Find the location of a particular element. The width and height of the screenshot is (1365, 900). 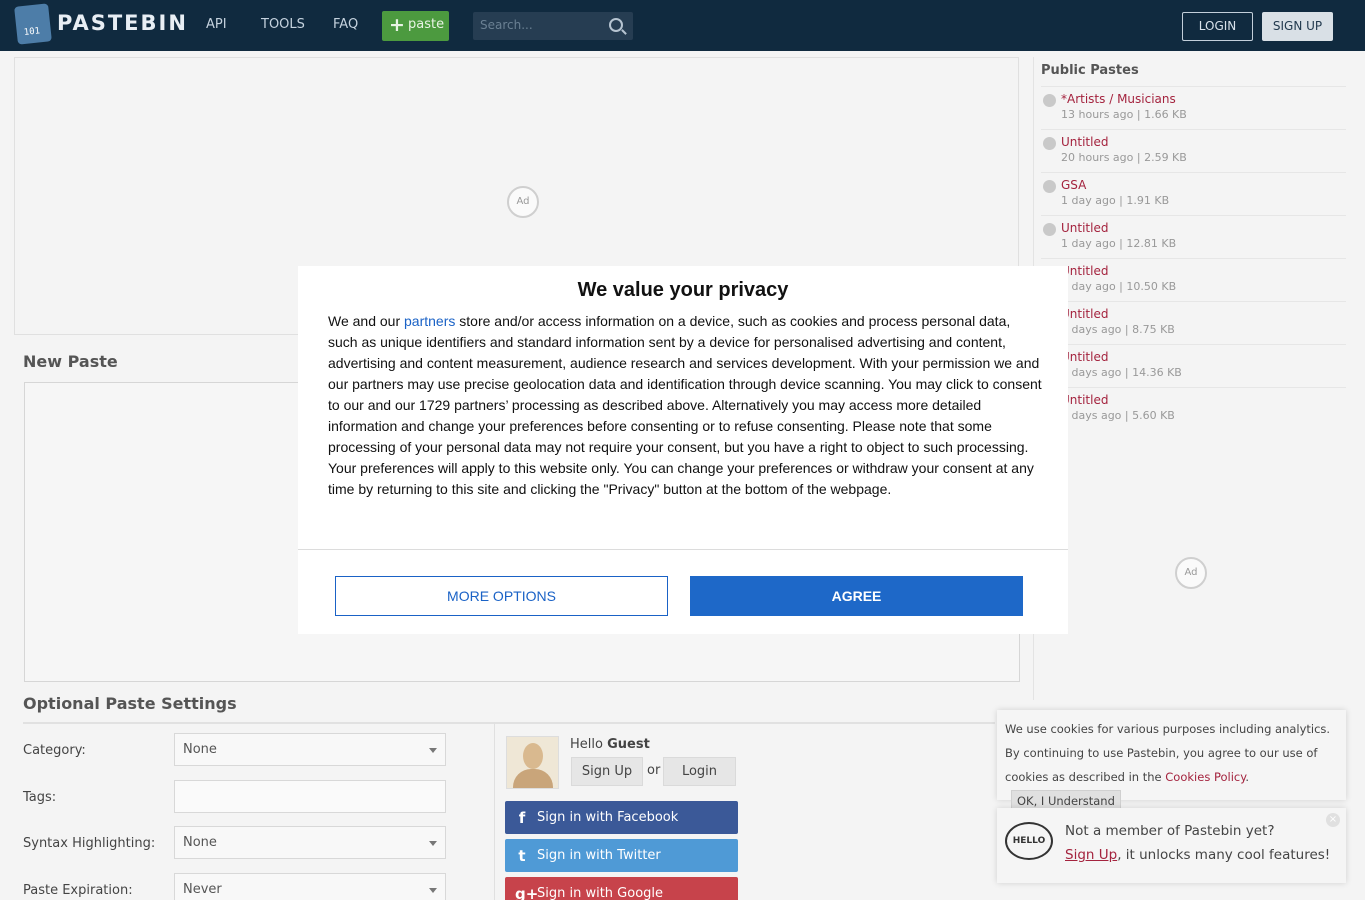

more-options-button: MORE OPTIONS is located at coordinates (501, 596).